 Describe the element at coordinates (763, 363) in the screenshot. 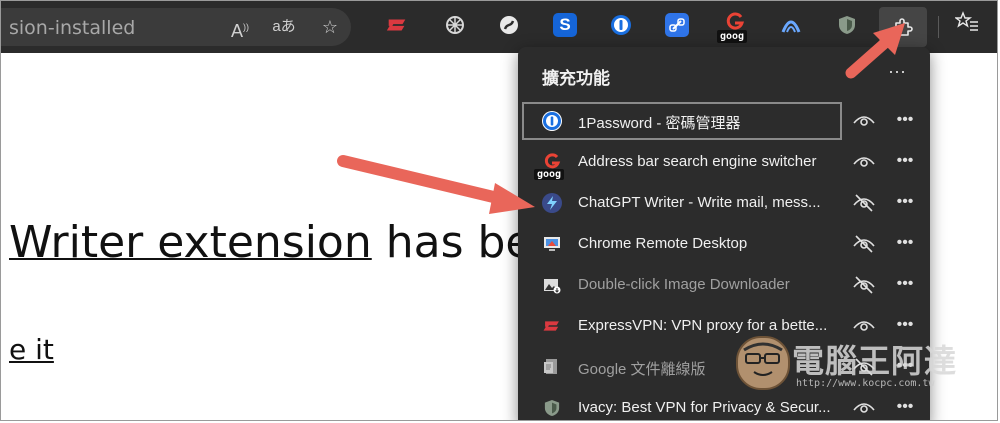

I see `watermark-mascot-icon` at that location.